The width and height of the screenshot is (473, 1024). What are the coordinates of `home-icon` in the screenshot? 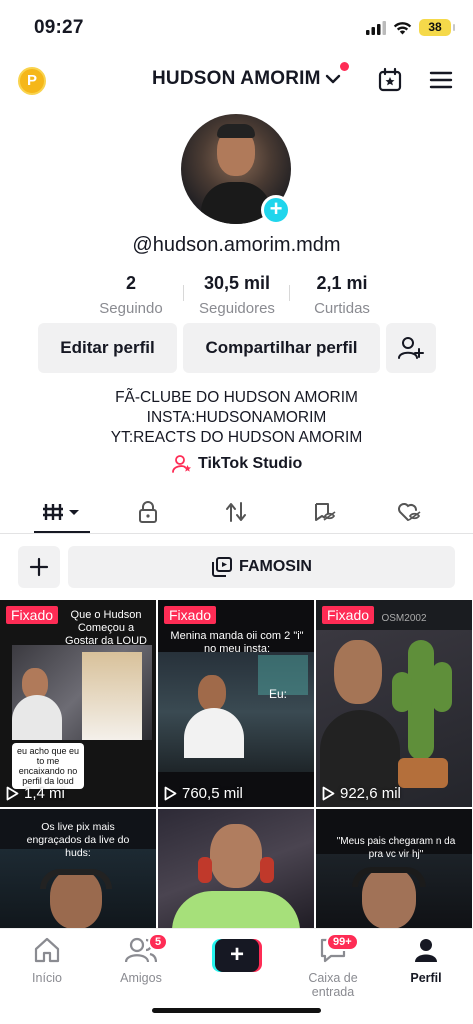 It's located at (47, 950).